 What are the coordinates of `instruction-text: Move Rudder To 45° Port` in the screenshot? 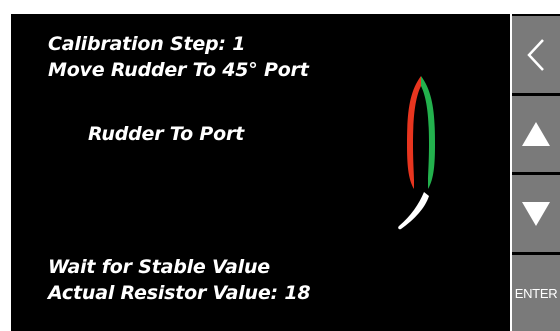 It's located at (178, 70).